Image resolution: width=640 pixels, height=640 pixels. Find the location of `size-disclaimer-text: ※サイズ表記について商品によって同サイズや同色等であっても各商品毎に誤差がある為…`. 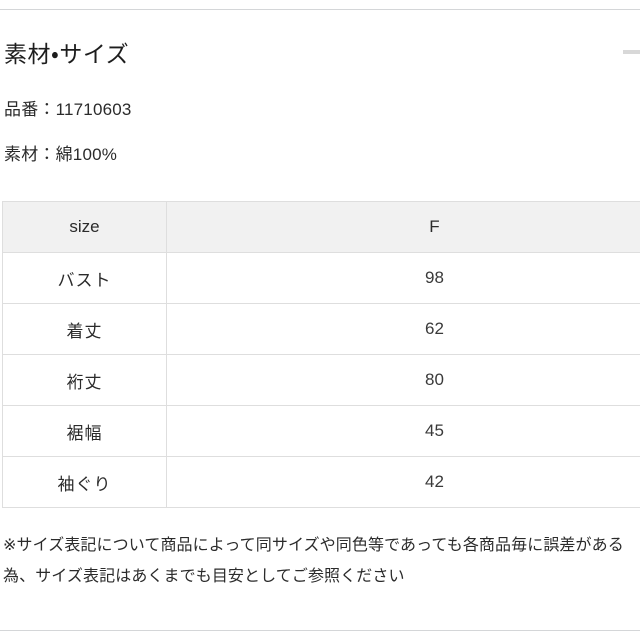

size-disclaimer-text: ※サイズ表記について商品によって同サイズや同色等であっても各商品毎に誤差がある為… is located at coordinates (313, 561).